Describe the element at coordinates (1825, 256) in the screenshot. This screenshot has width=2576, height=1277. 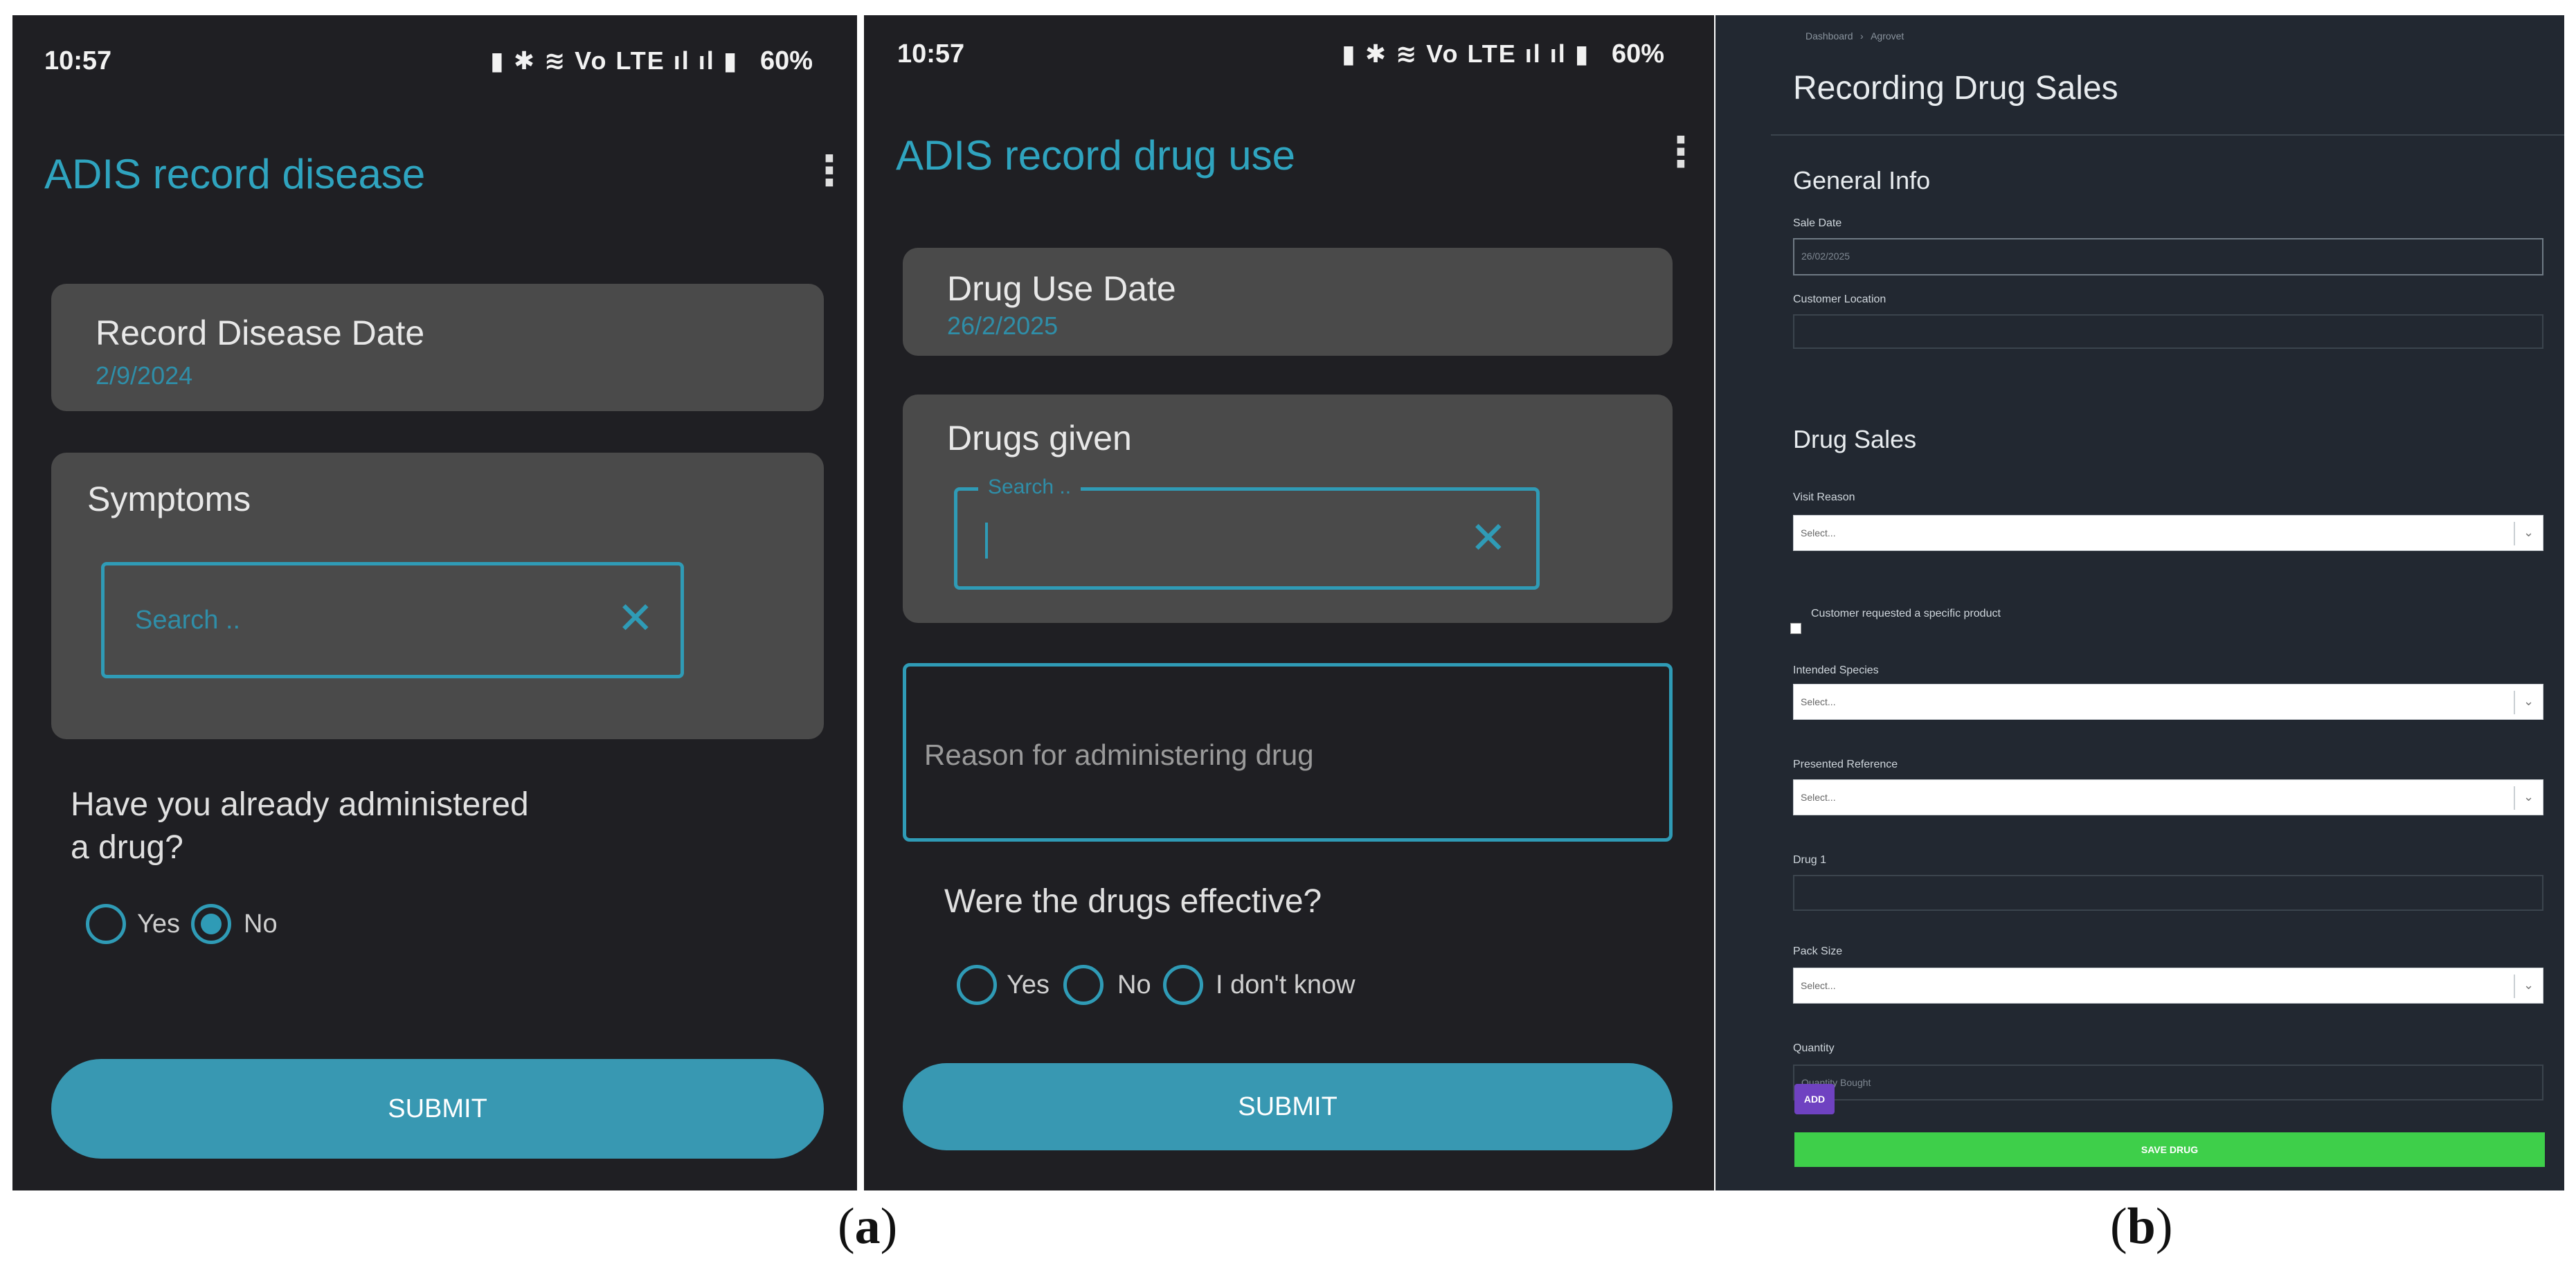
I see `sale-date-value: 26/02/2025` at that location.